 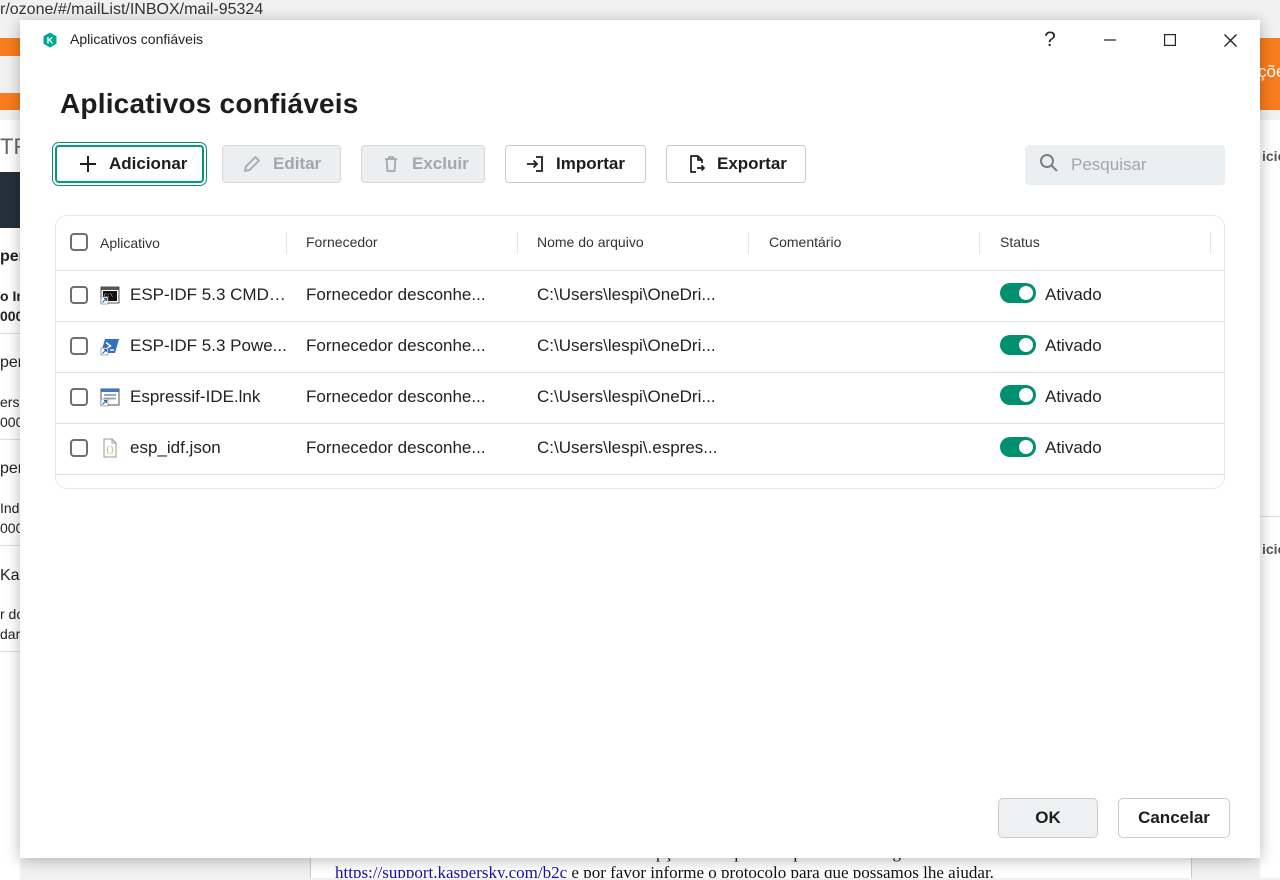 I want to click on trash-icon, so click(x=391, y=164).